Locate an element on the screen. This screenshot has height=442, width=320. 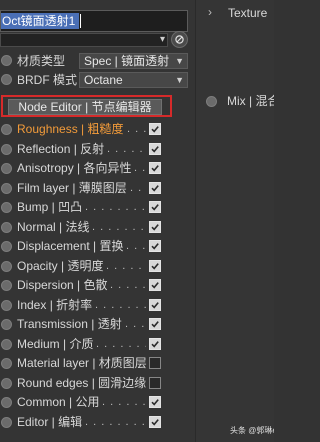
chevron-down-icon: ▼ is located at coordinates (179, 61).